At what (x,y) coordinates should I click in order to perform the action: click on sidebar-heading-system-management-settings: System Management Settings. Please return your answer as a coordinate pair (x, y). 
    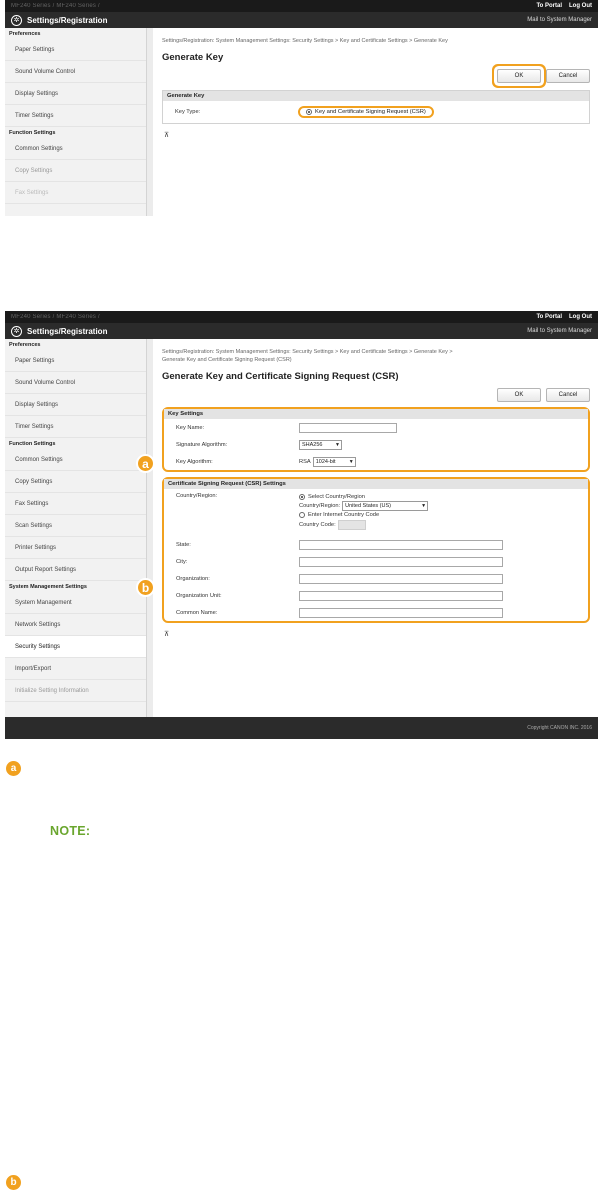
    Looking at the image, I should click on (48, 587).